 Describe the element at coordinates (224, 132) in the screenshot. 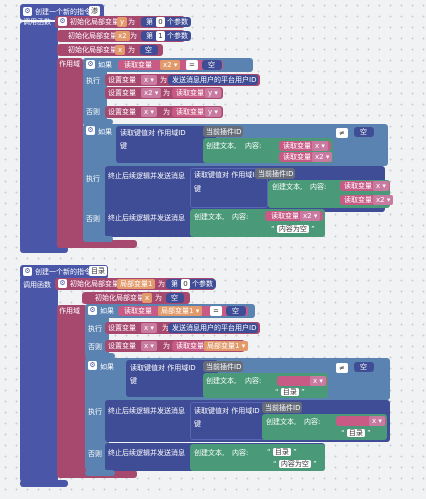

I see `bot-id-label: 当前插件ID` at that location.